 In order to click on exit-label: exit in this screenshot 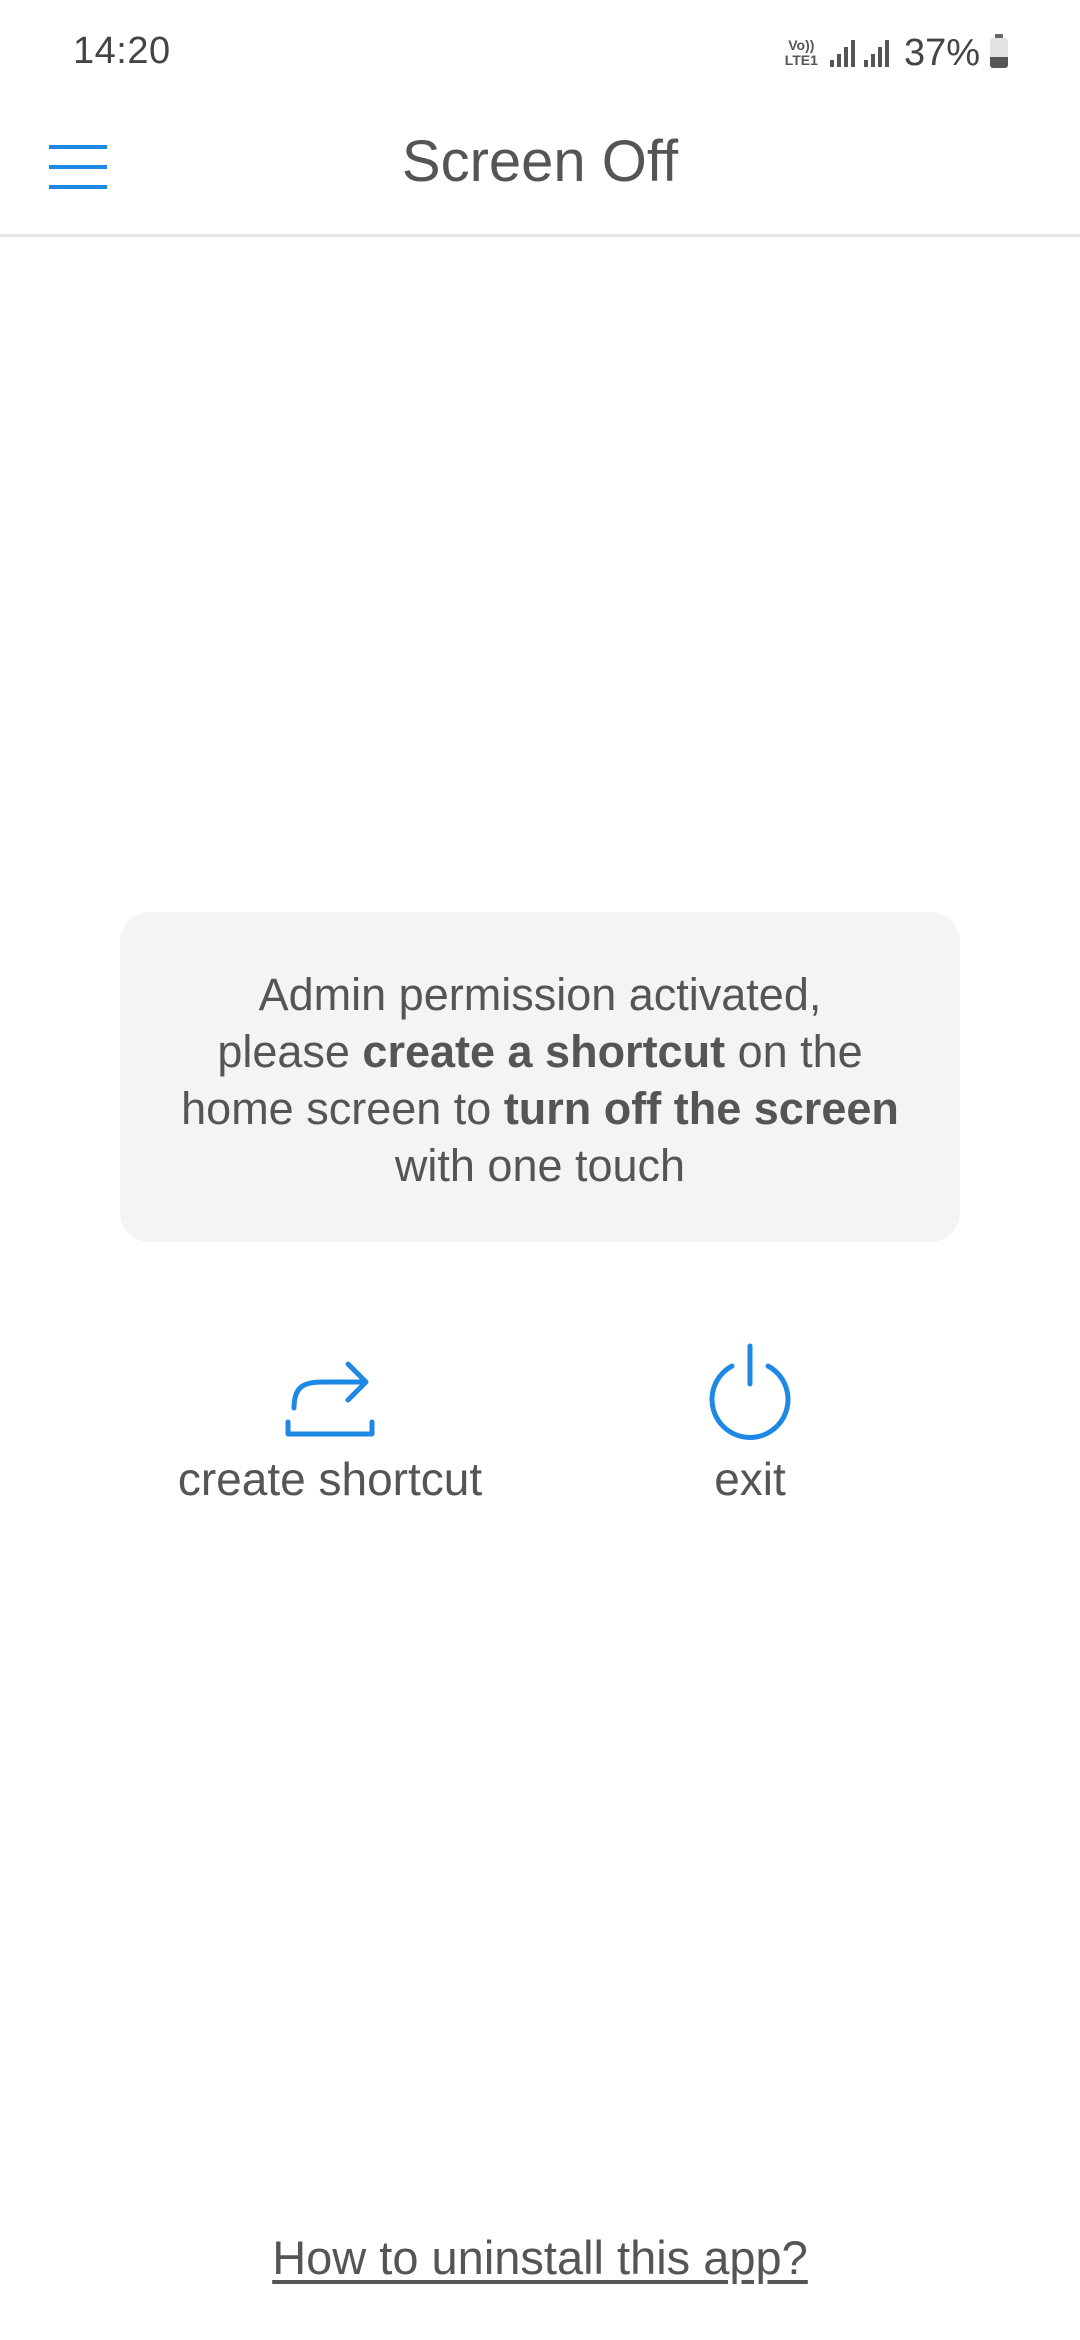, I will do `click(750, 1479)`.